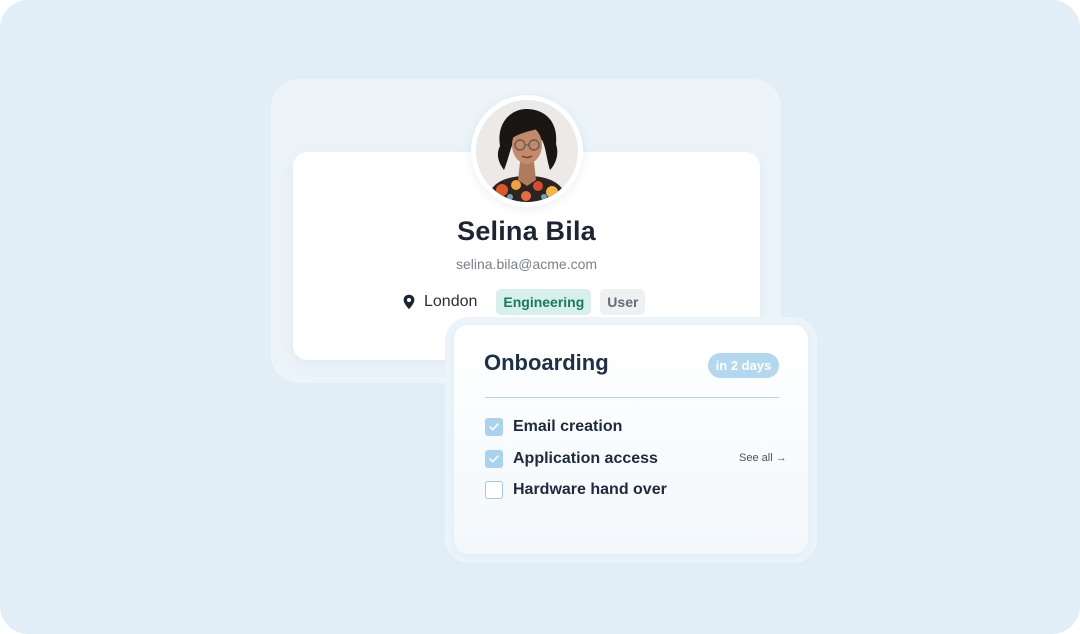 Image resolution: width=1080 pixels, height=634 pixels. I want to click on department-tag: Engineering, so click(544, 302).